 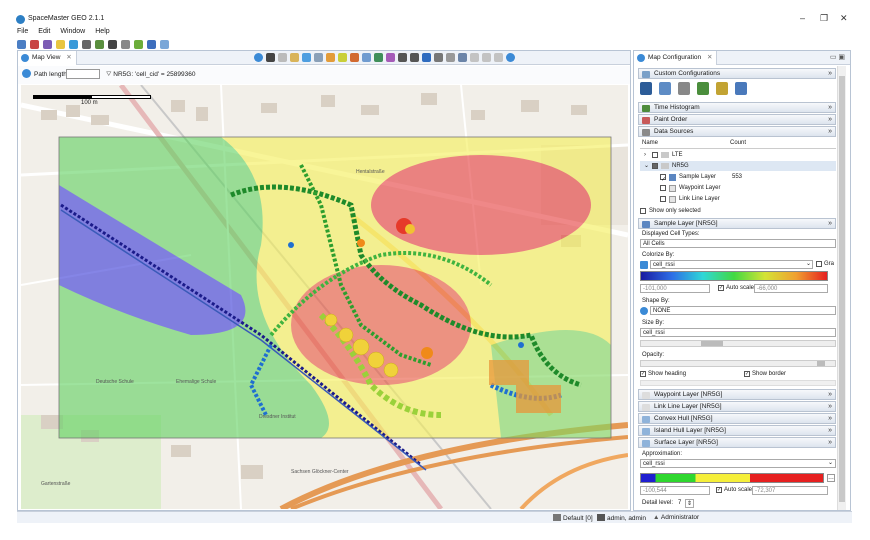 I want to click on zoom-box-icon, so click(x=294, y=57).